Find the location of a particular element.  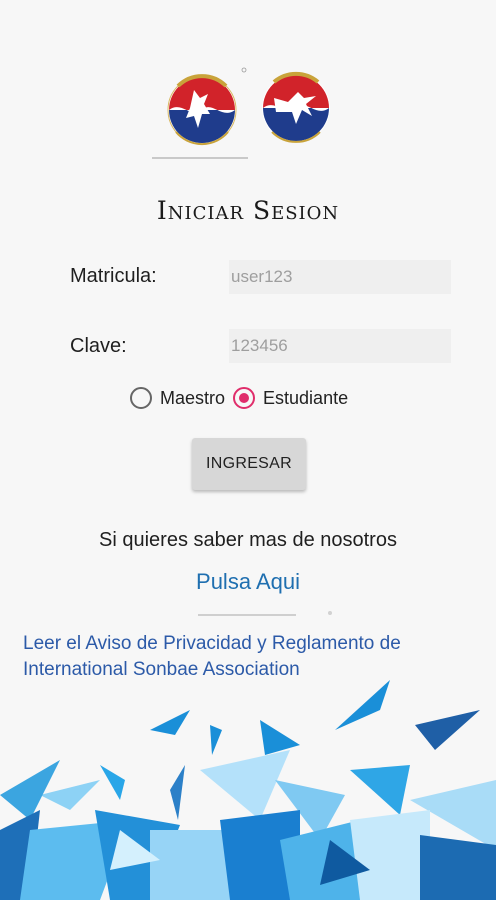

role-radio-group: Maestro Estudiante is located at coordinates (243, 398).